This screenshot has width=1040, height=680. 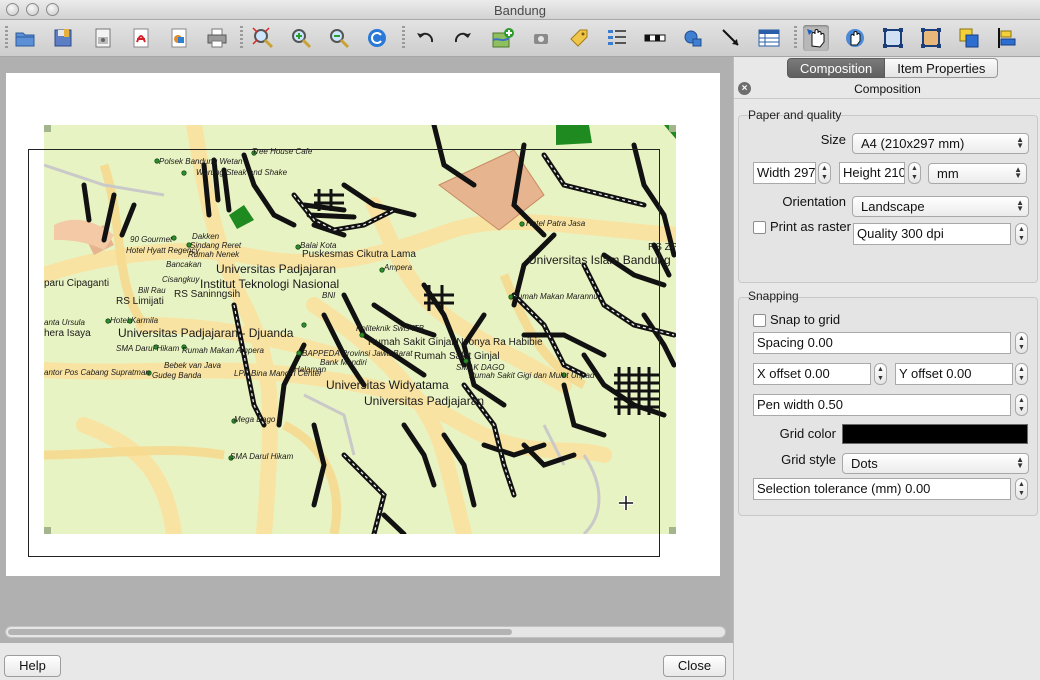 What do you see at coordinates (103, 38) in the screenshot?
I see `export-image-icon` at bounding box center [103, 38].